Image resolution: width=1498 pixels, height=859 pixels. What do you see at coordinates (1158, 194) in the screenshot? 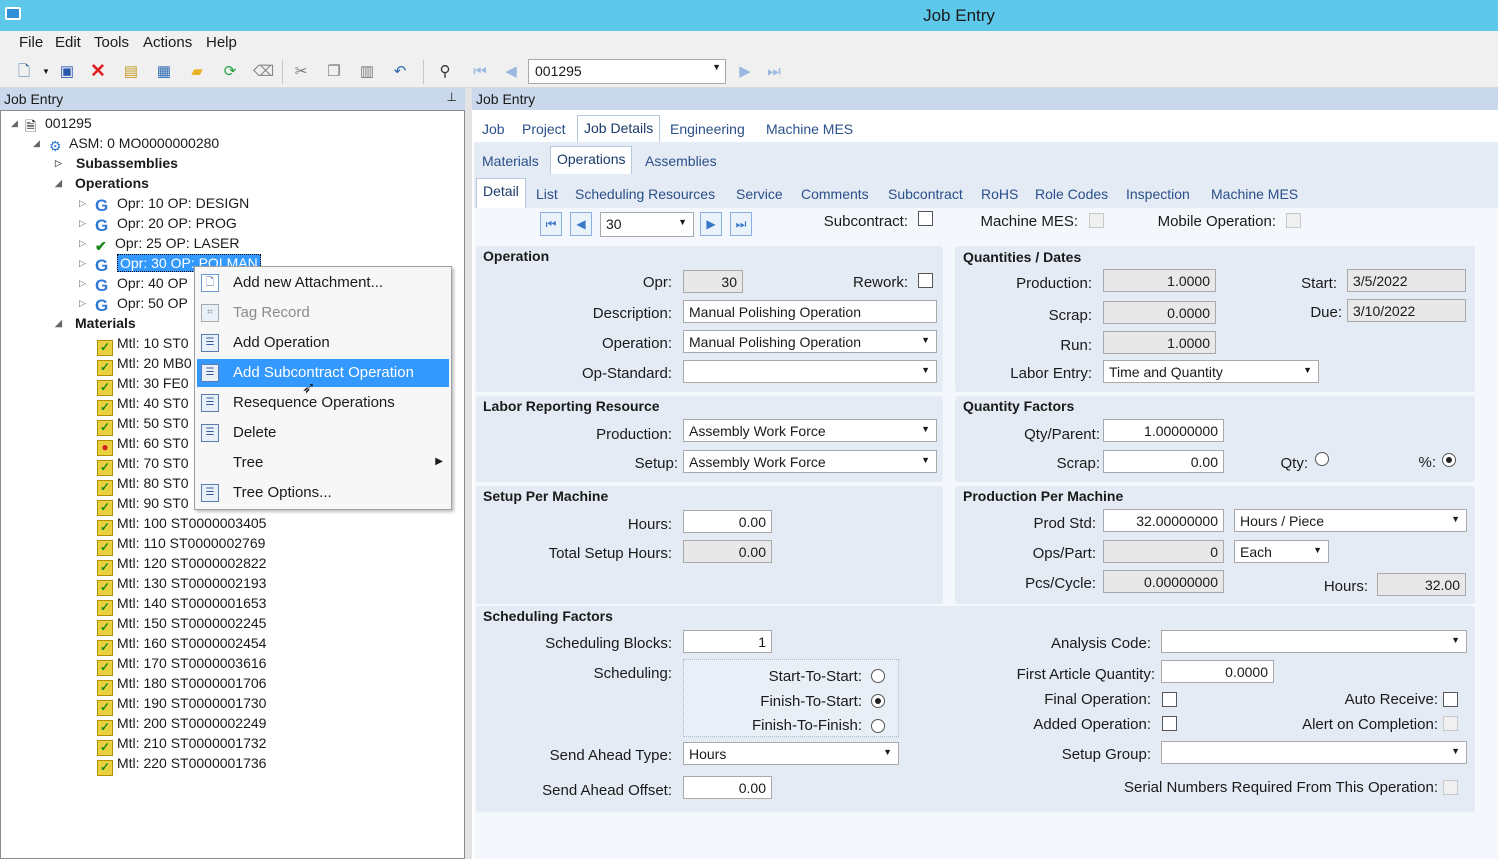
I see `tab-inspection: Inspection` at bounding box center [1158, 194].